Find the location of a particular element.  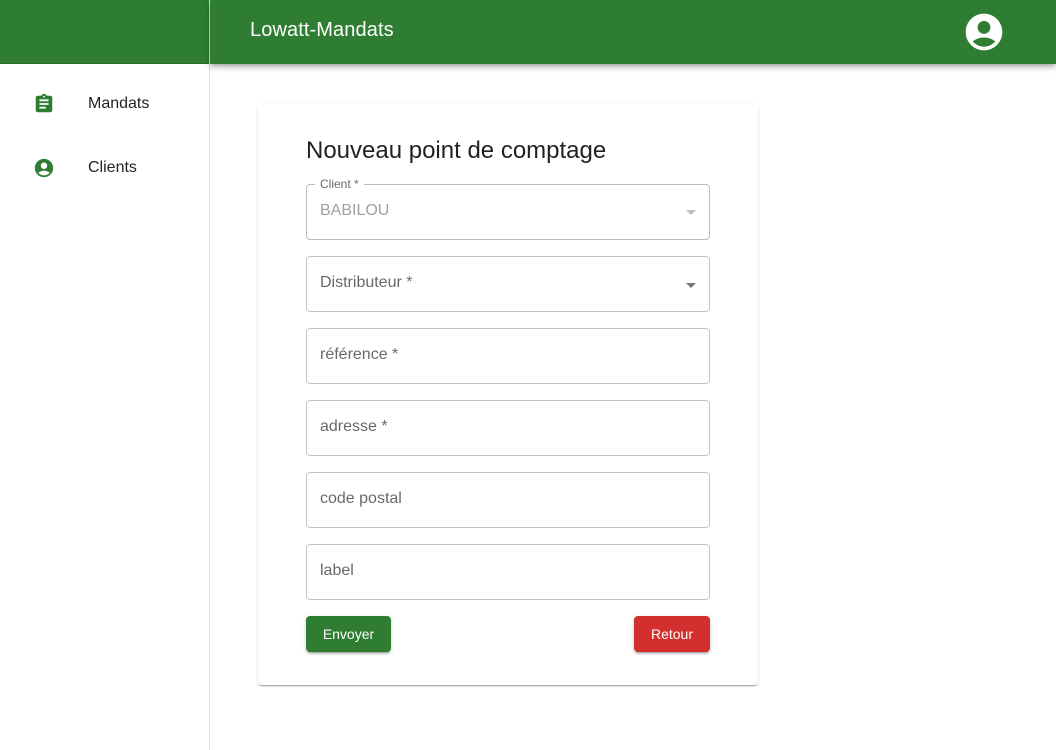

adresse-field: adresse * is located at coordinates (508, 428).